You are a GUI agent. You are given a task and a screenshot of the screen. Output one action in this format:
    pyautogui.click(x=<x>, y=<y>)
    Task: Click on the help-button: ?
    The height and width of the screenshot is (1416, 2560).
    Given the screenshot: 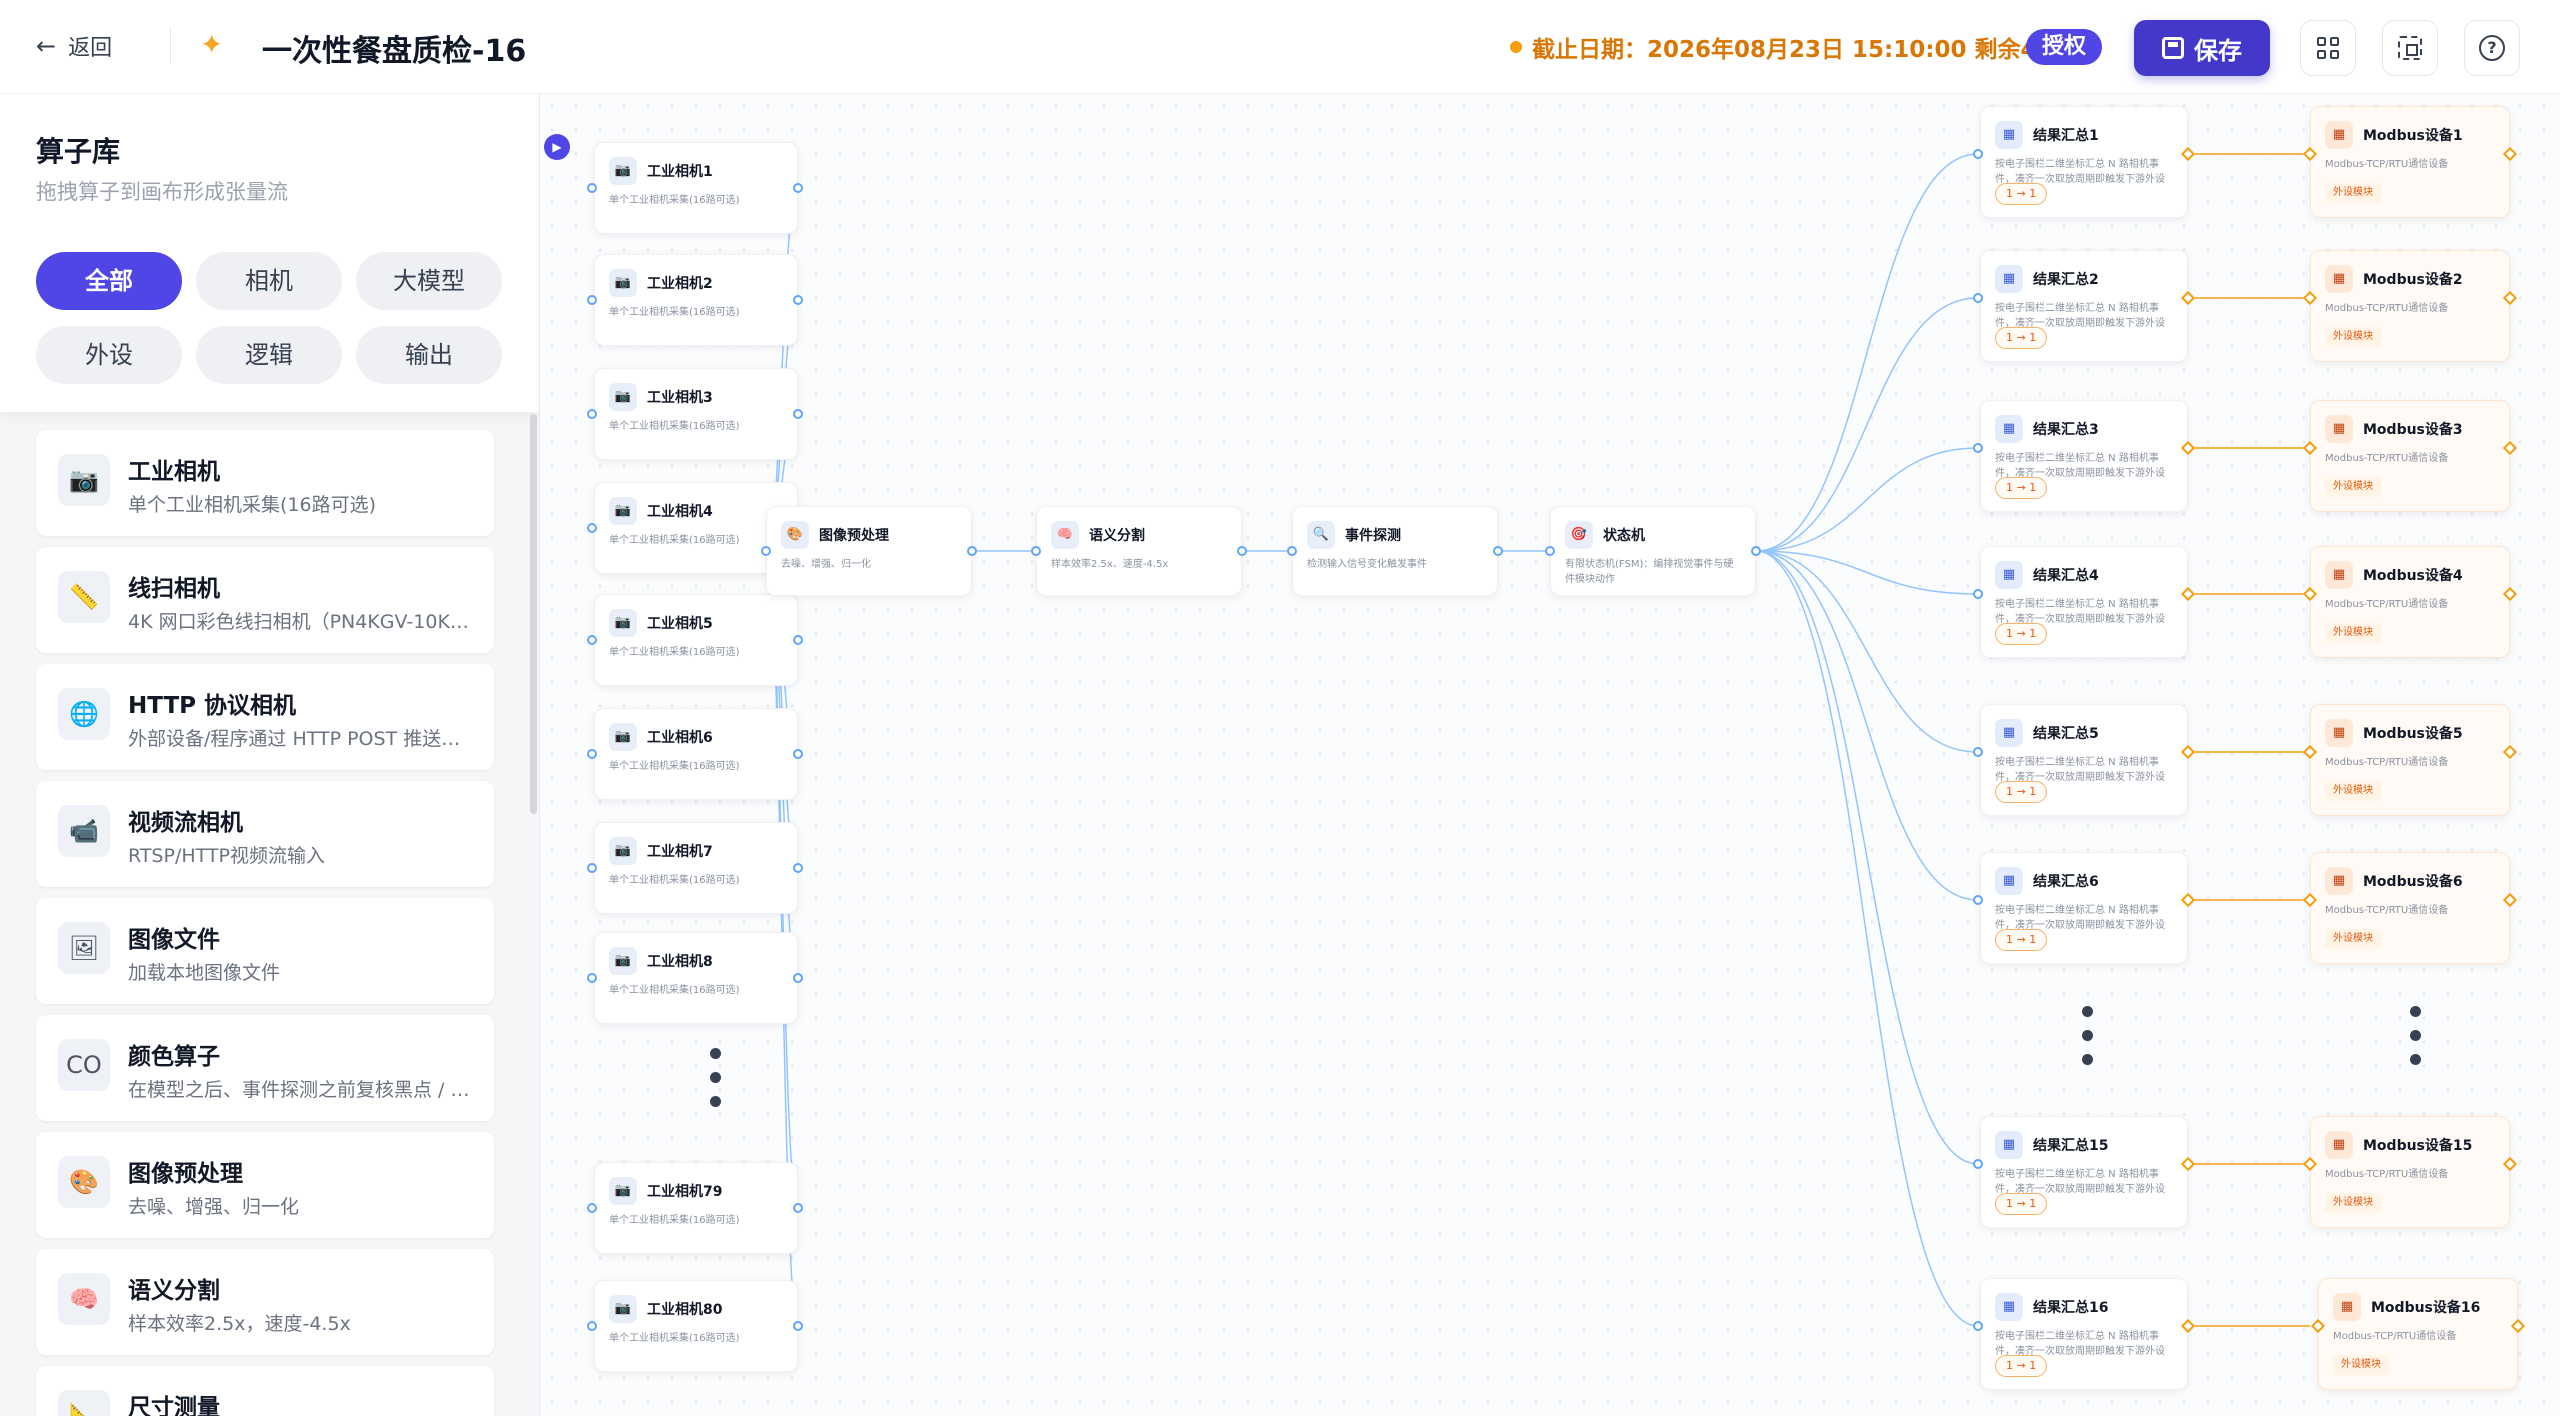 What is the action you would take?
    pyautogui.click(x=2492, y=48)
    